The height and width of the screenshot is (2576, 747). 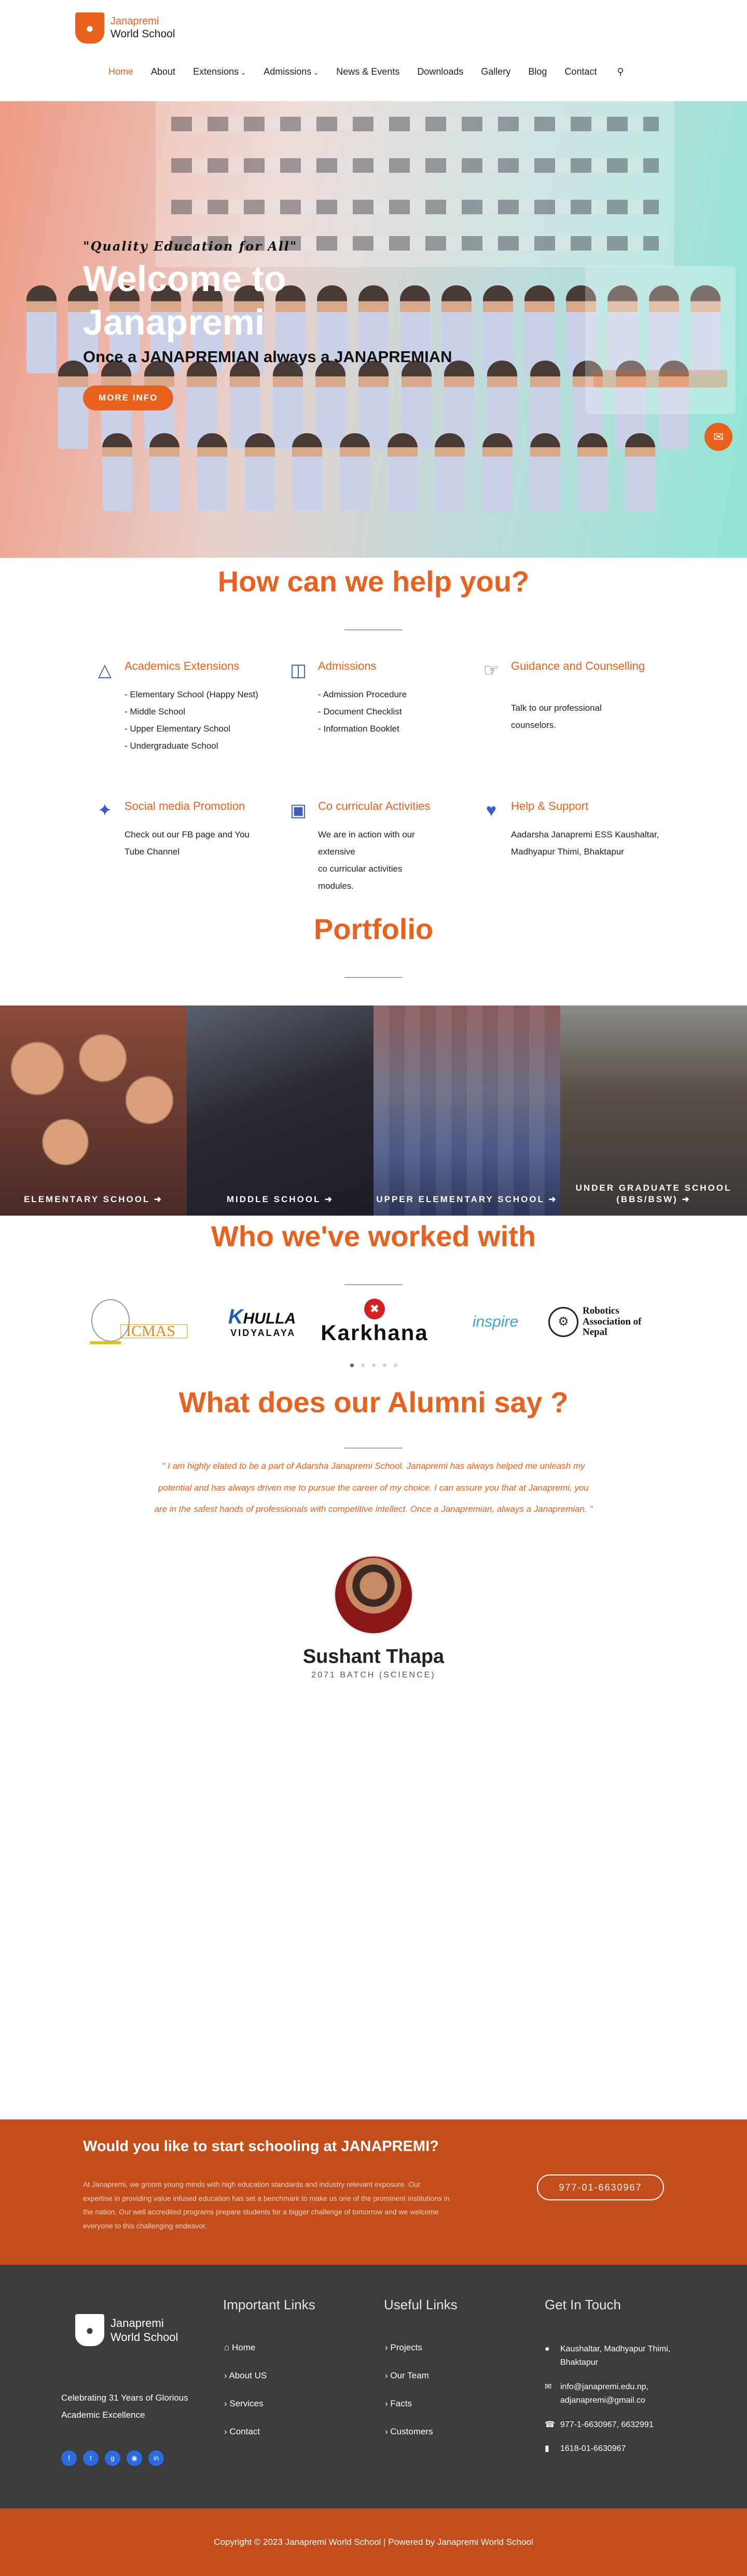 I want to click on site-logo: ● Janapremi World School, so click(x=125, y=28).